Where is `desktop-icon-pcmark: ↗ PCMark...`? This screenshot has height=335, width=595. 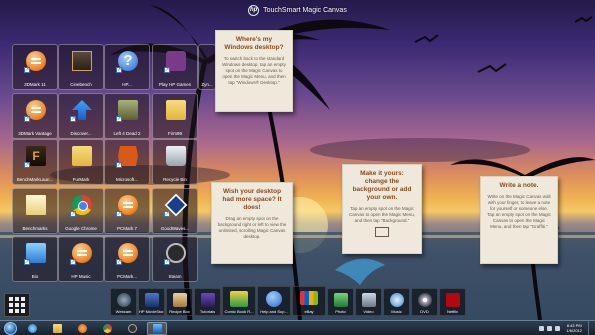 desktop-icon-pcmark: ↗ PCMark... is located at coordinates (127, 259).